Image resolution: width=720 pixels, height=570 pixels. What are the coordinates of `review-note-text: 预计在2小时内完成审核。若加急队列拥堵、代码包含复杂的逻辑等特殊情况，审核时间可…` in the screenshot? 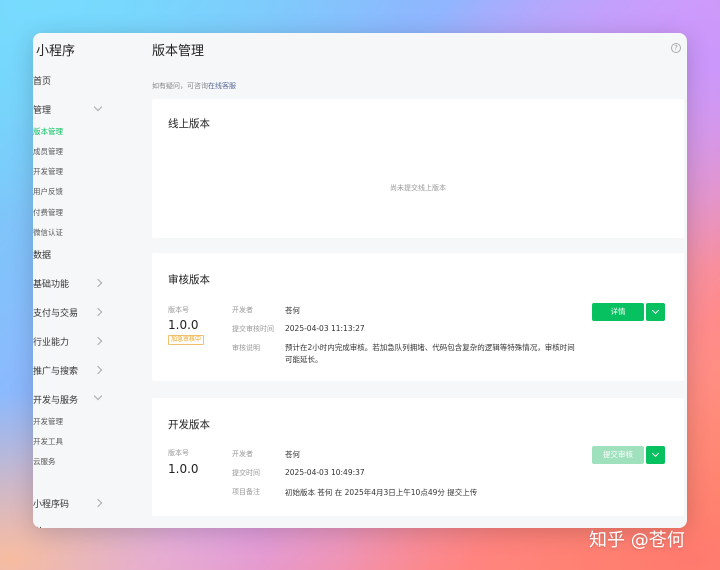 It's located at (430, 353).